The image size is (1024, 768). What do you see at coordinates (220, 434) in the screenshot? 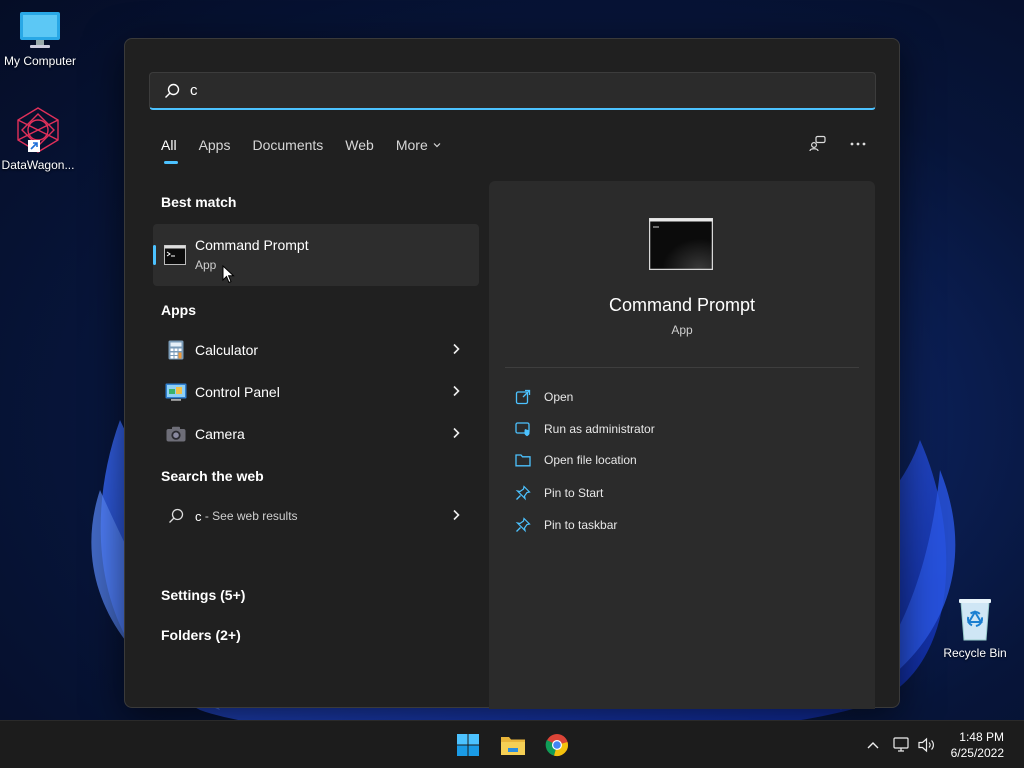
I see `app-result-label: Camera` at bounding box center [220, 434].